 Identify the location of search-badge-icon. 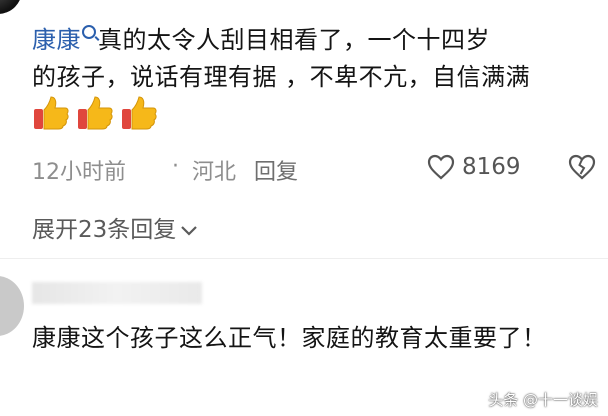
(89, 32).